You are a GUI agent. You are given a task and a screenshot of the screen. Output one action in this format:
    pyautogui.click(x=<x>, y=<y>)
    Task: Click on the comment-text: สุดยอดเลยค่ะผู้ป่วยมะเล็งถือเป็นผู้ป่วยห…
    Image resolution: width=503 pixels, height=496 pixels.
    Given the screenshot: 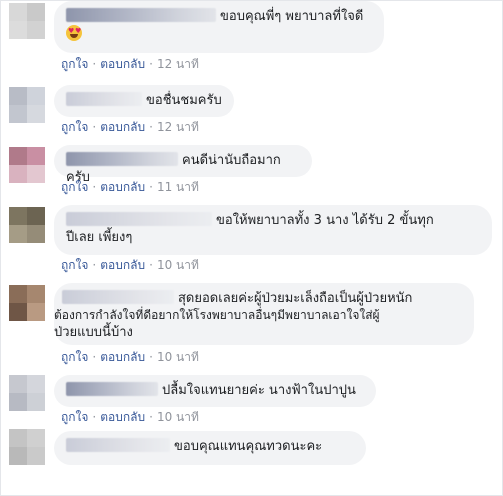 What is the action you would take?
    pyautogui.click(x=295, y=298)
    